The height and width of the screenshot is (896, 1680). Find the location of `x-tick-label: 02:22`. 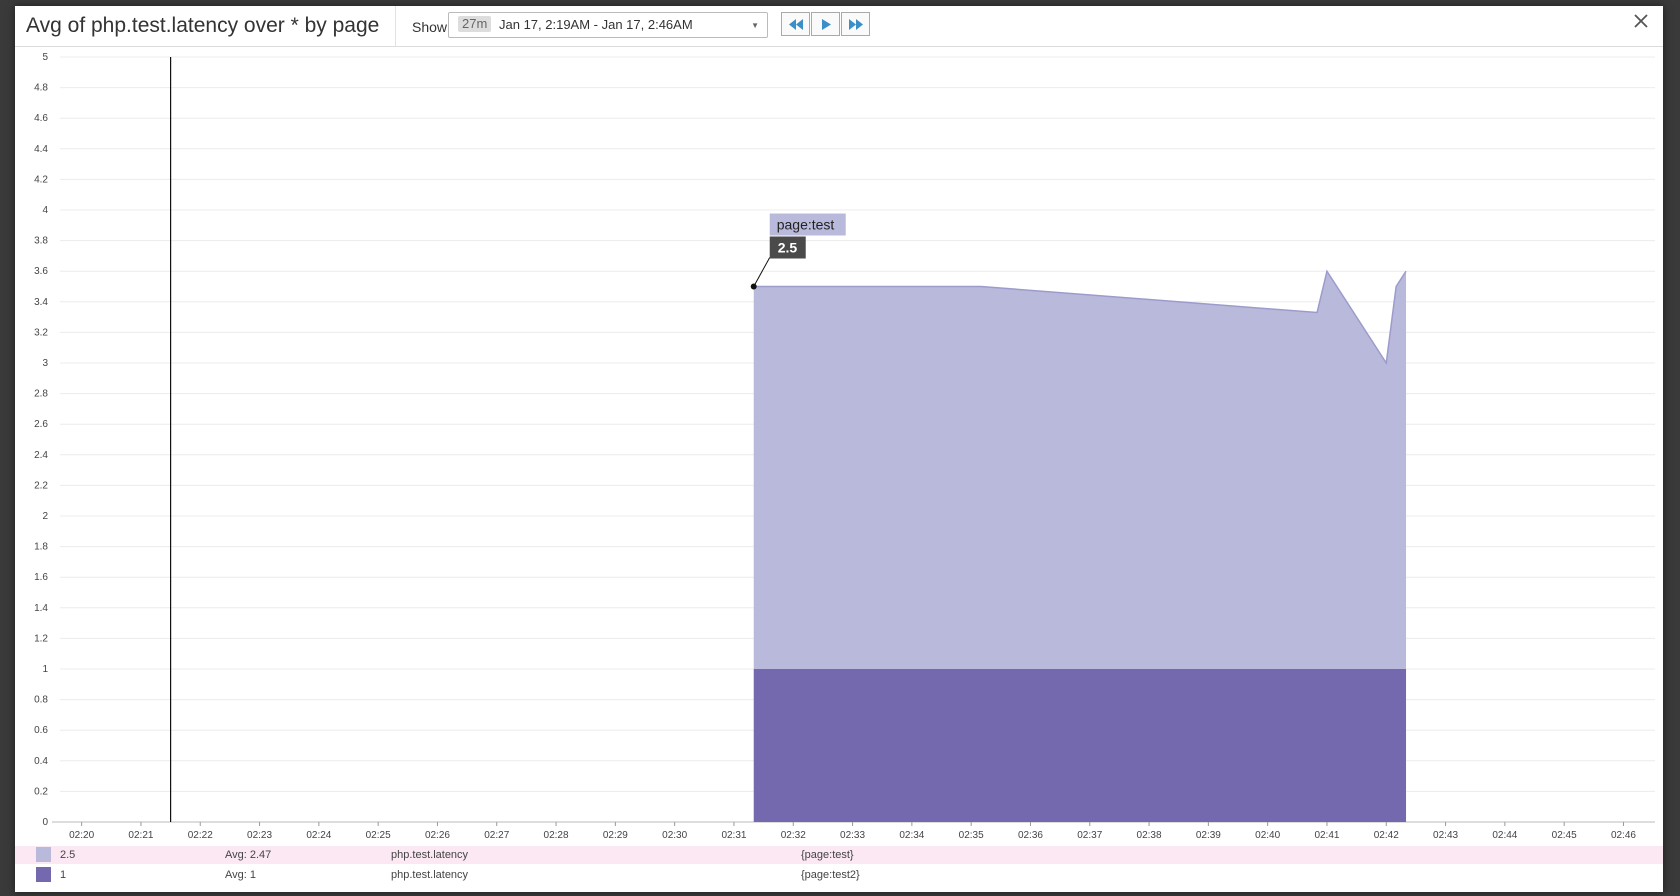

x-tick-label: 02:22 is located at coordinates (200, 835).